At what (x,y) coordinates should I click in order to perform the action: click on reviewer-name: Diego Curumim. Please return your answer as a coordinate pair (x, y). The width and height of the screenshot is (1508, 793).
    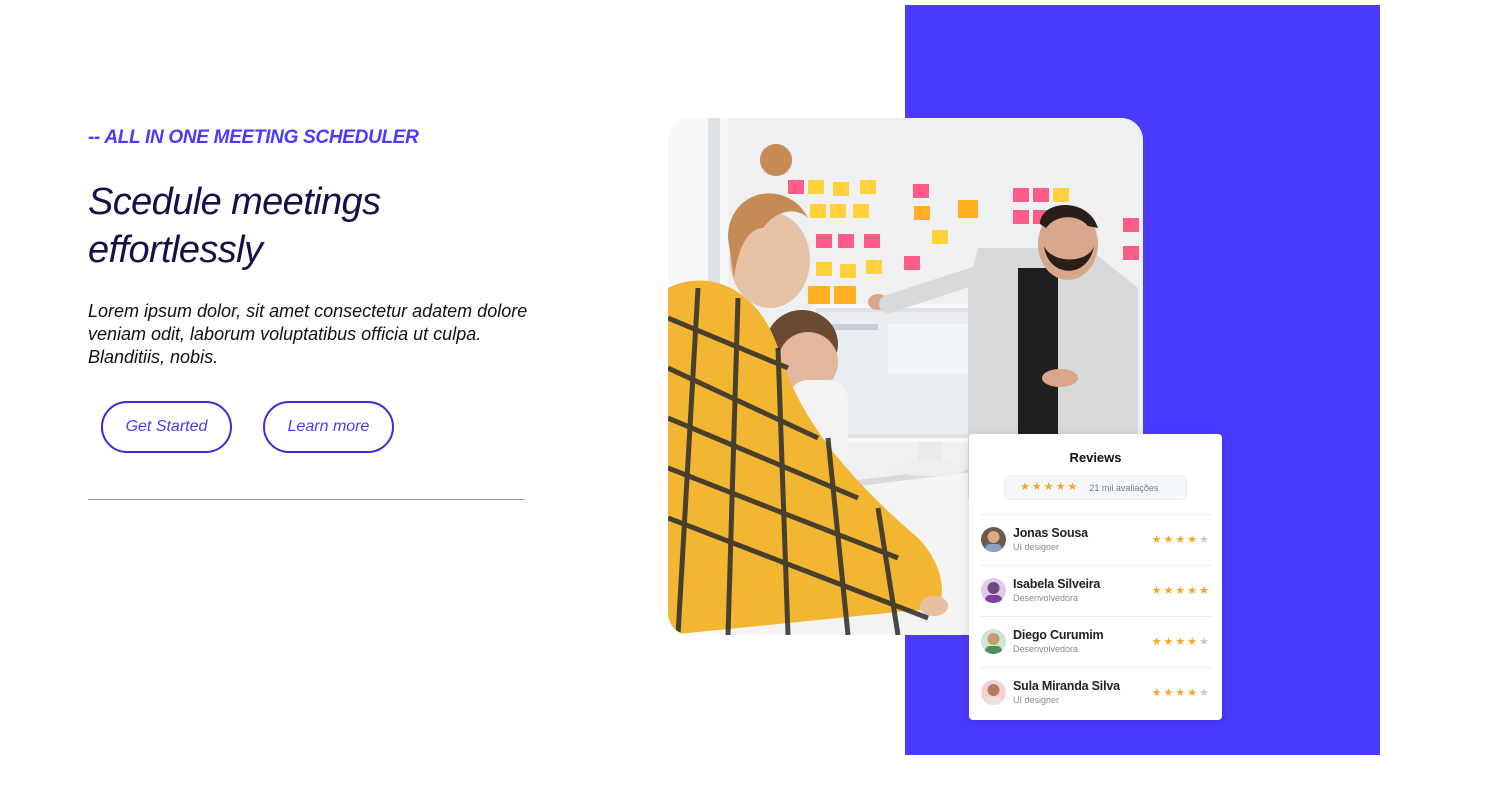
    Looking at the image, I should click on (1058, 635).